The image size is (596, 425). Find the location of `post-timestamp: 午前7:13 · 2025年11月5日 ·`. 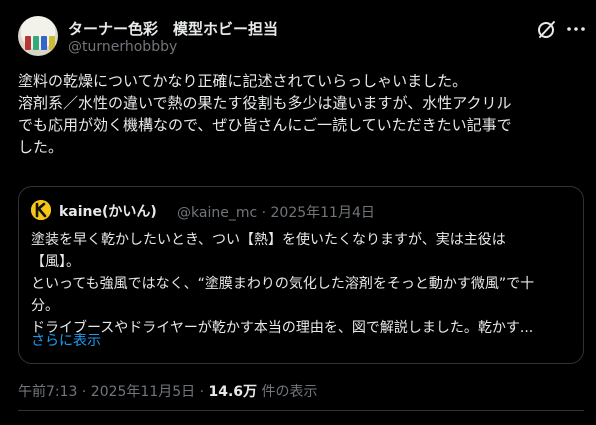

post-timestamp: 午前7:13 · 2025年11月5日 · is located at coordinates (113, 392).